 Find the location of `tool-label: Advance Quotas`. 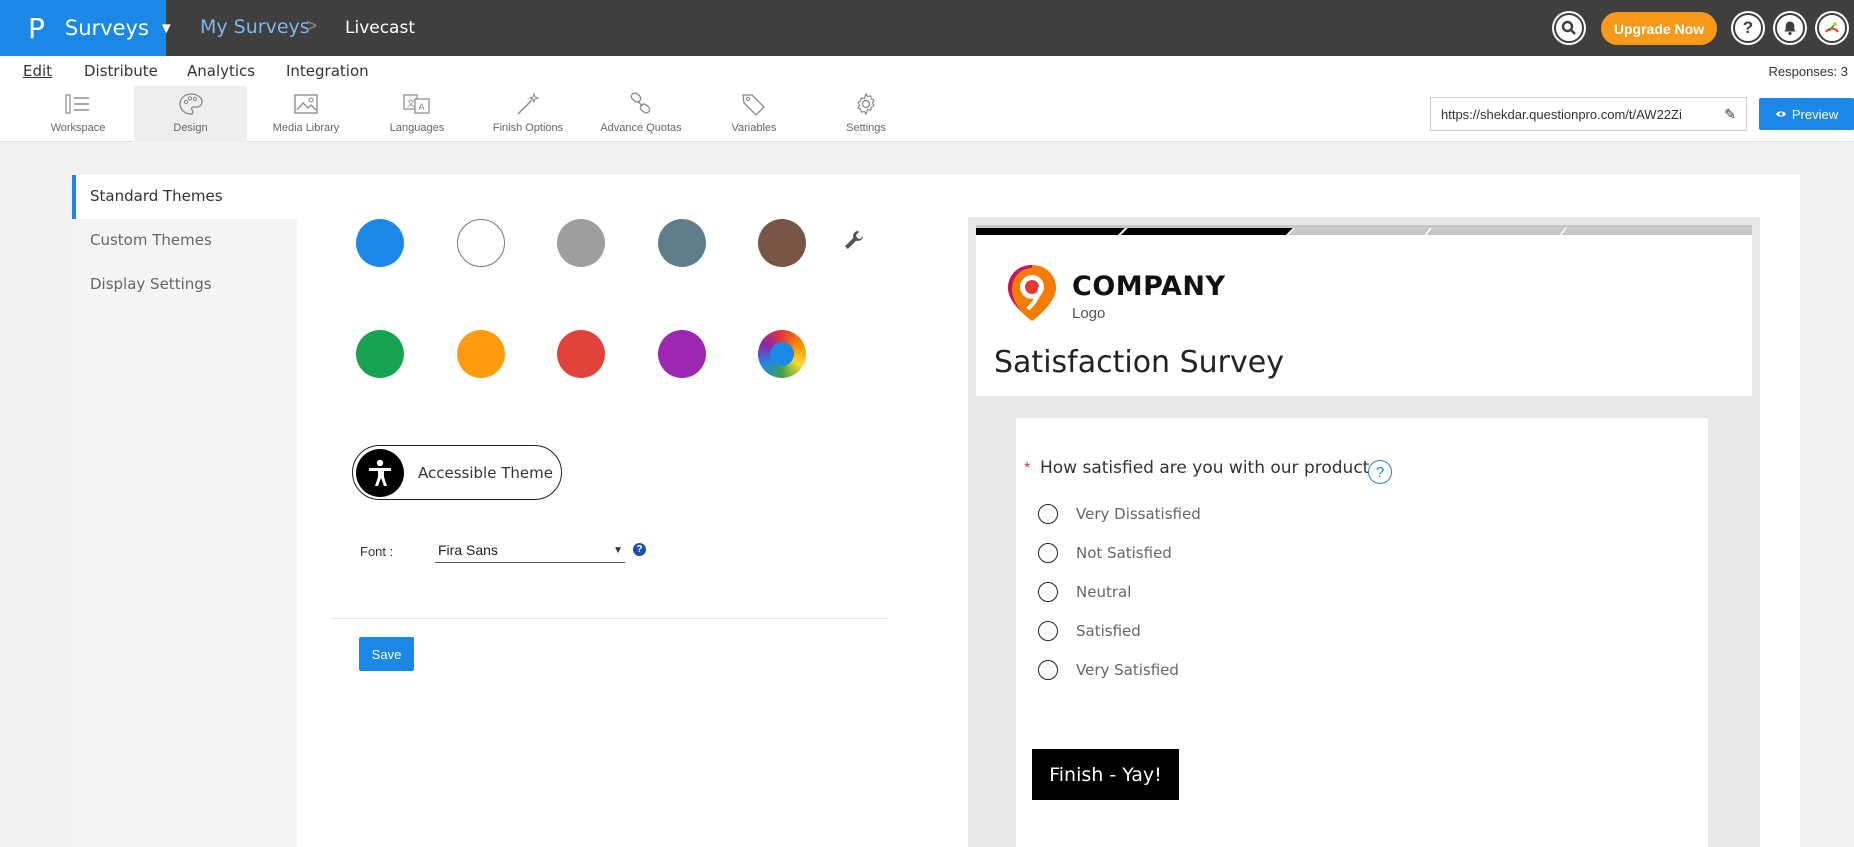

tool-label: Advance Quotas is located at coordinates (641, 128).